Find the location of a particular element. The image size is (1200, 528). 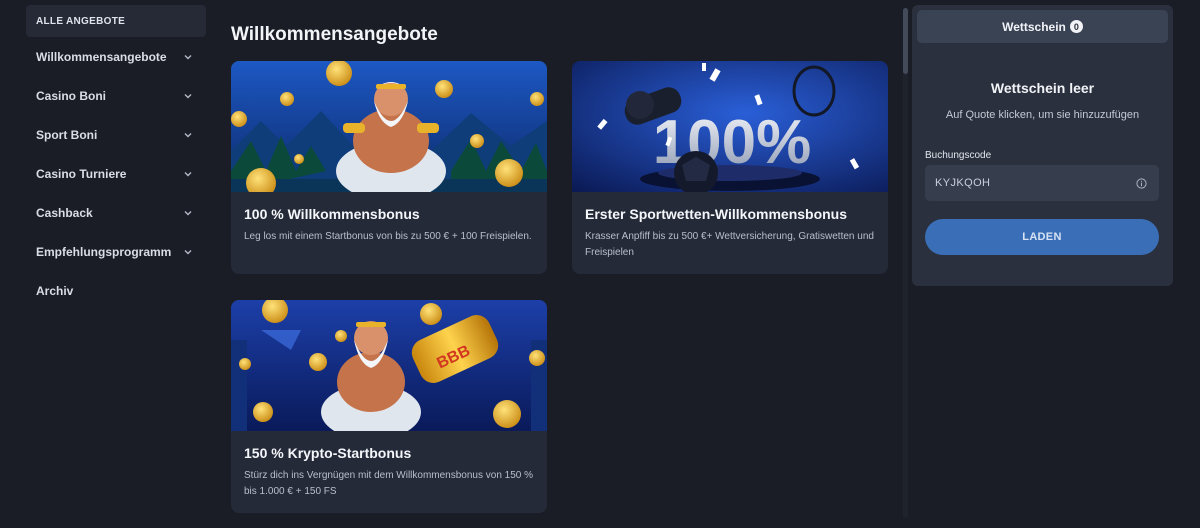

offer-image is located at coordinates (389, 126).